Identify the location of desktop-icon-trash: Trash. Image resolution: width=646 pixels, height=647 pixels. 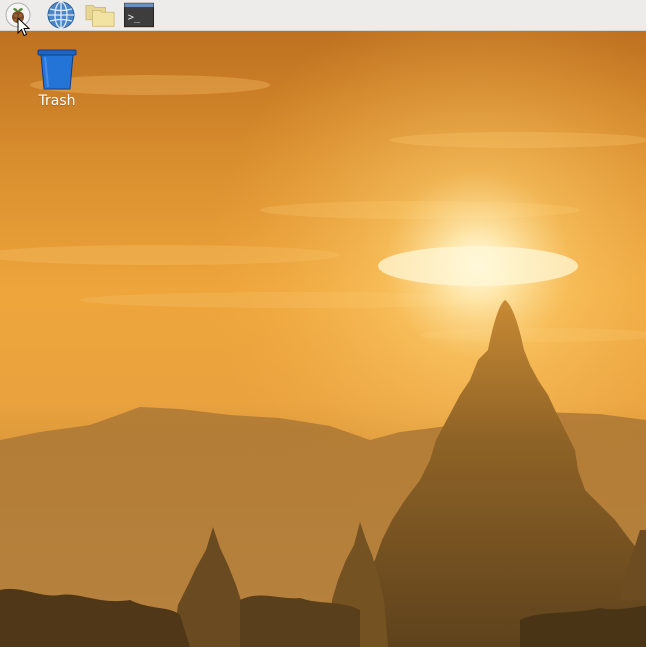
(57, 80).